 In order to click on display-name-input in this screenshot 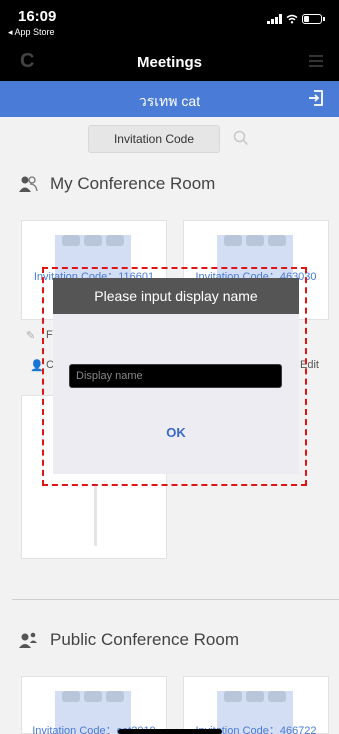, I will do `click(175, 376)`.